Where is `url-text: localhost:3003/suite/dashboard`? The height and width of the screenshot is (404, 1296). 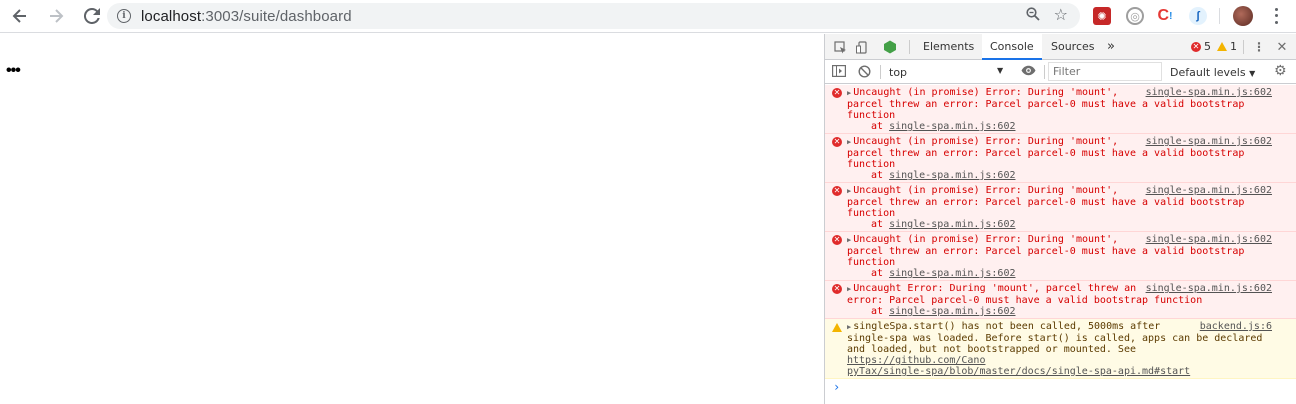 url-text: localhost:3003/suite/dashboard is located at coordinates (246, 16).